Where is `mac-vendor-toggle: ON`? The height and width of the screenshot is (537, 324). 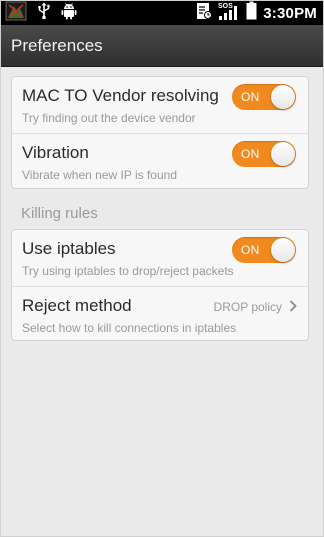
mac-vendor-toggle: ON is located at coordinates (264, 97).